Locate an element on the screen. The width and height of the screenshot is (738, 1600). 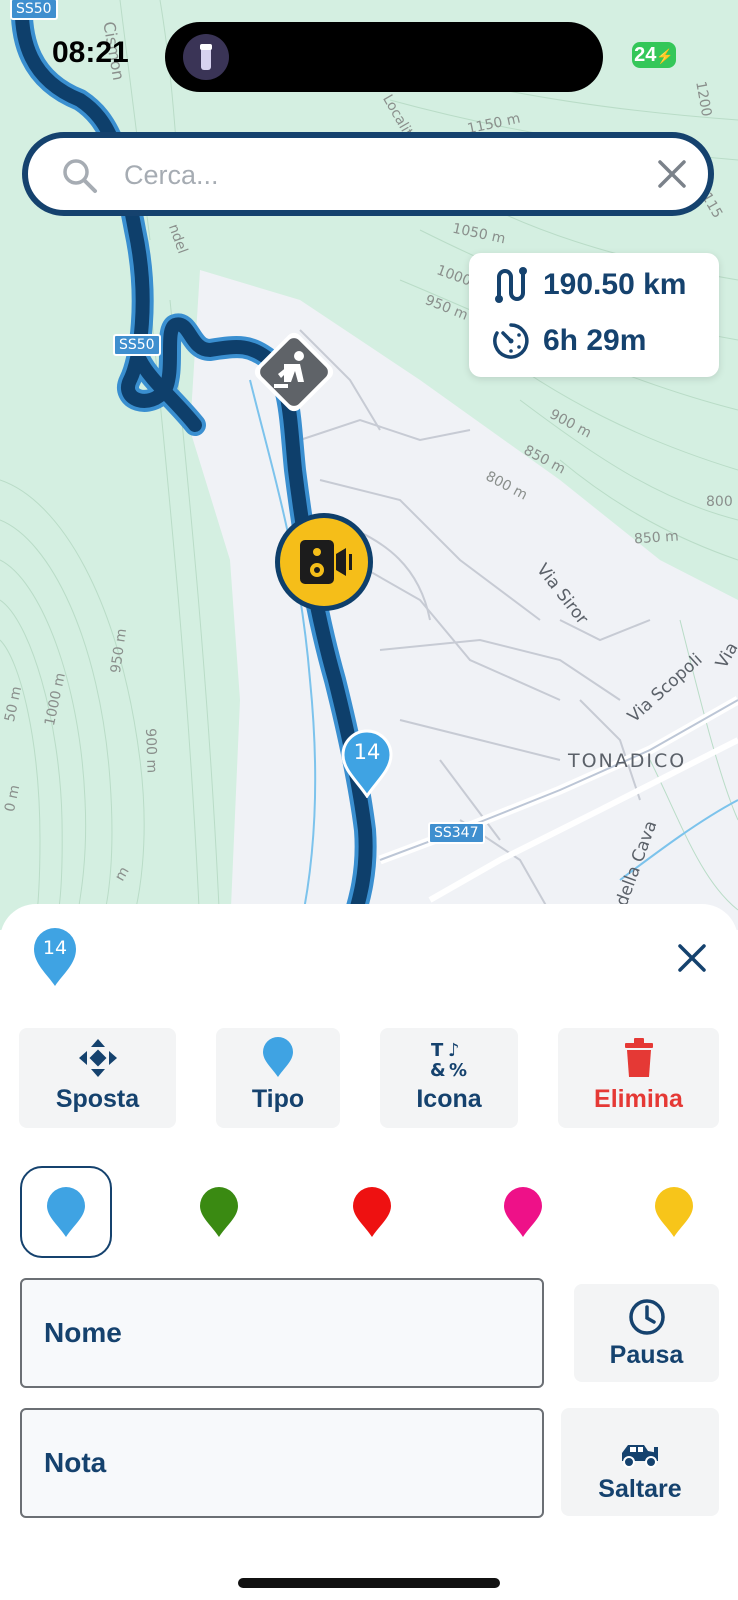
road-shield-ss347: SS347 is located at coordinates (456, 833).